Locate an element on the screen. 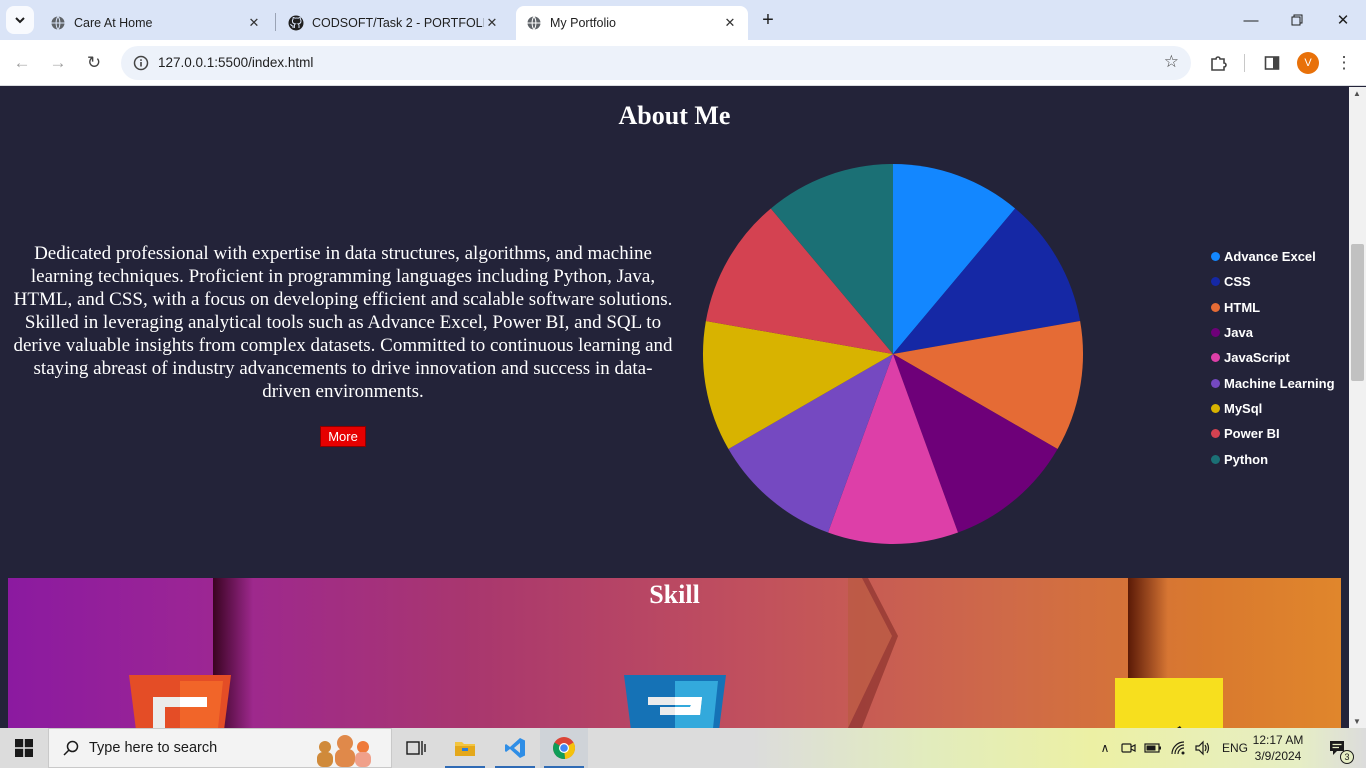 The height and width of the screenshot is (768, 1366). tab-title: CODSOFT/Task 2 - PORTFOLIO is located at coordinates (398, 23).